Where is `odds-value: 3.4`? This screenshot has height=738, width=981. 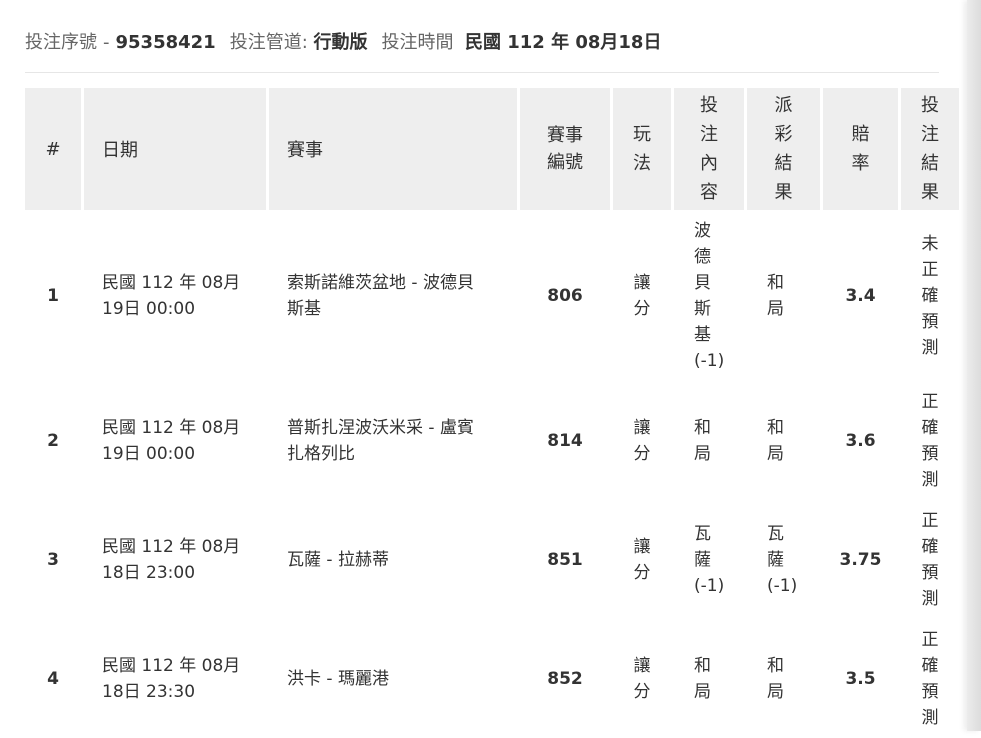 odds-value: 3.4 is located at coordinates (860, 296).